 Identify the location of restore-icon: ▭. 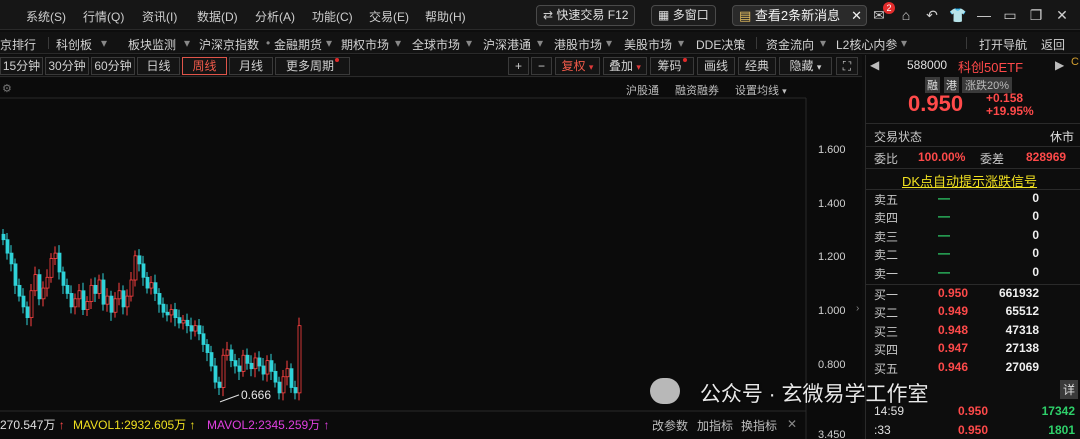
(1010, 15).